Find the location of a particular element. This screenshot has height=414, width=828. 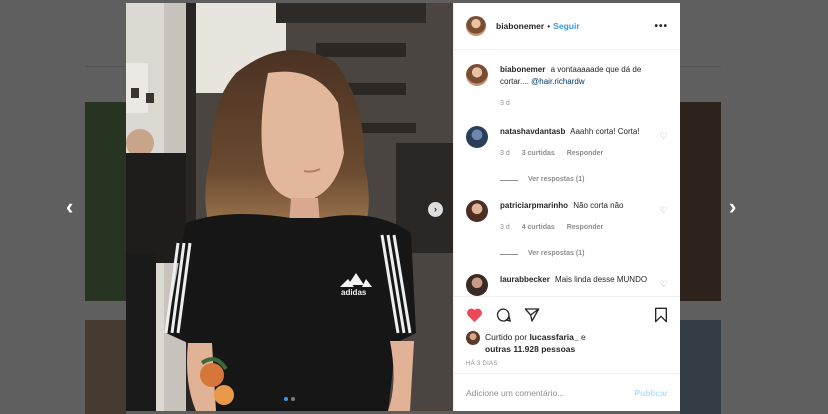

caption-time: 3 d is located at coordinates (505, 103).